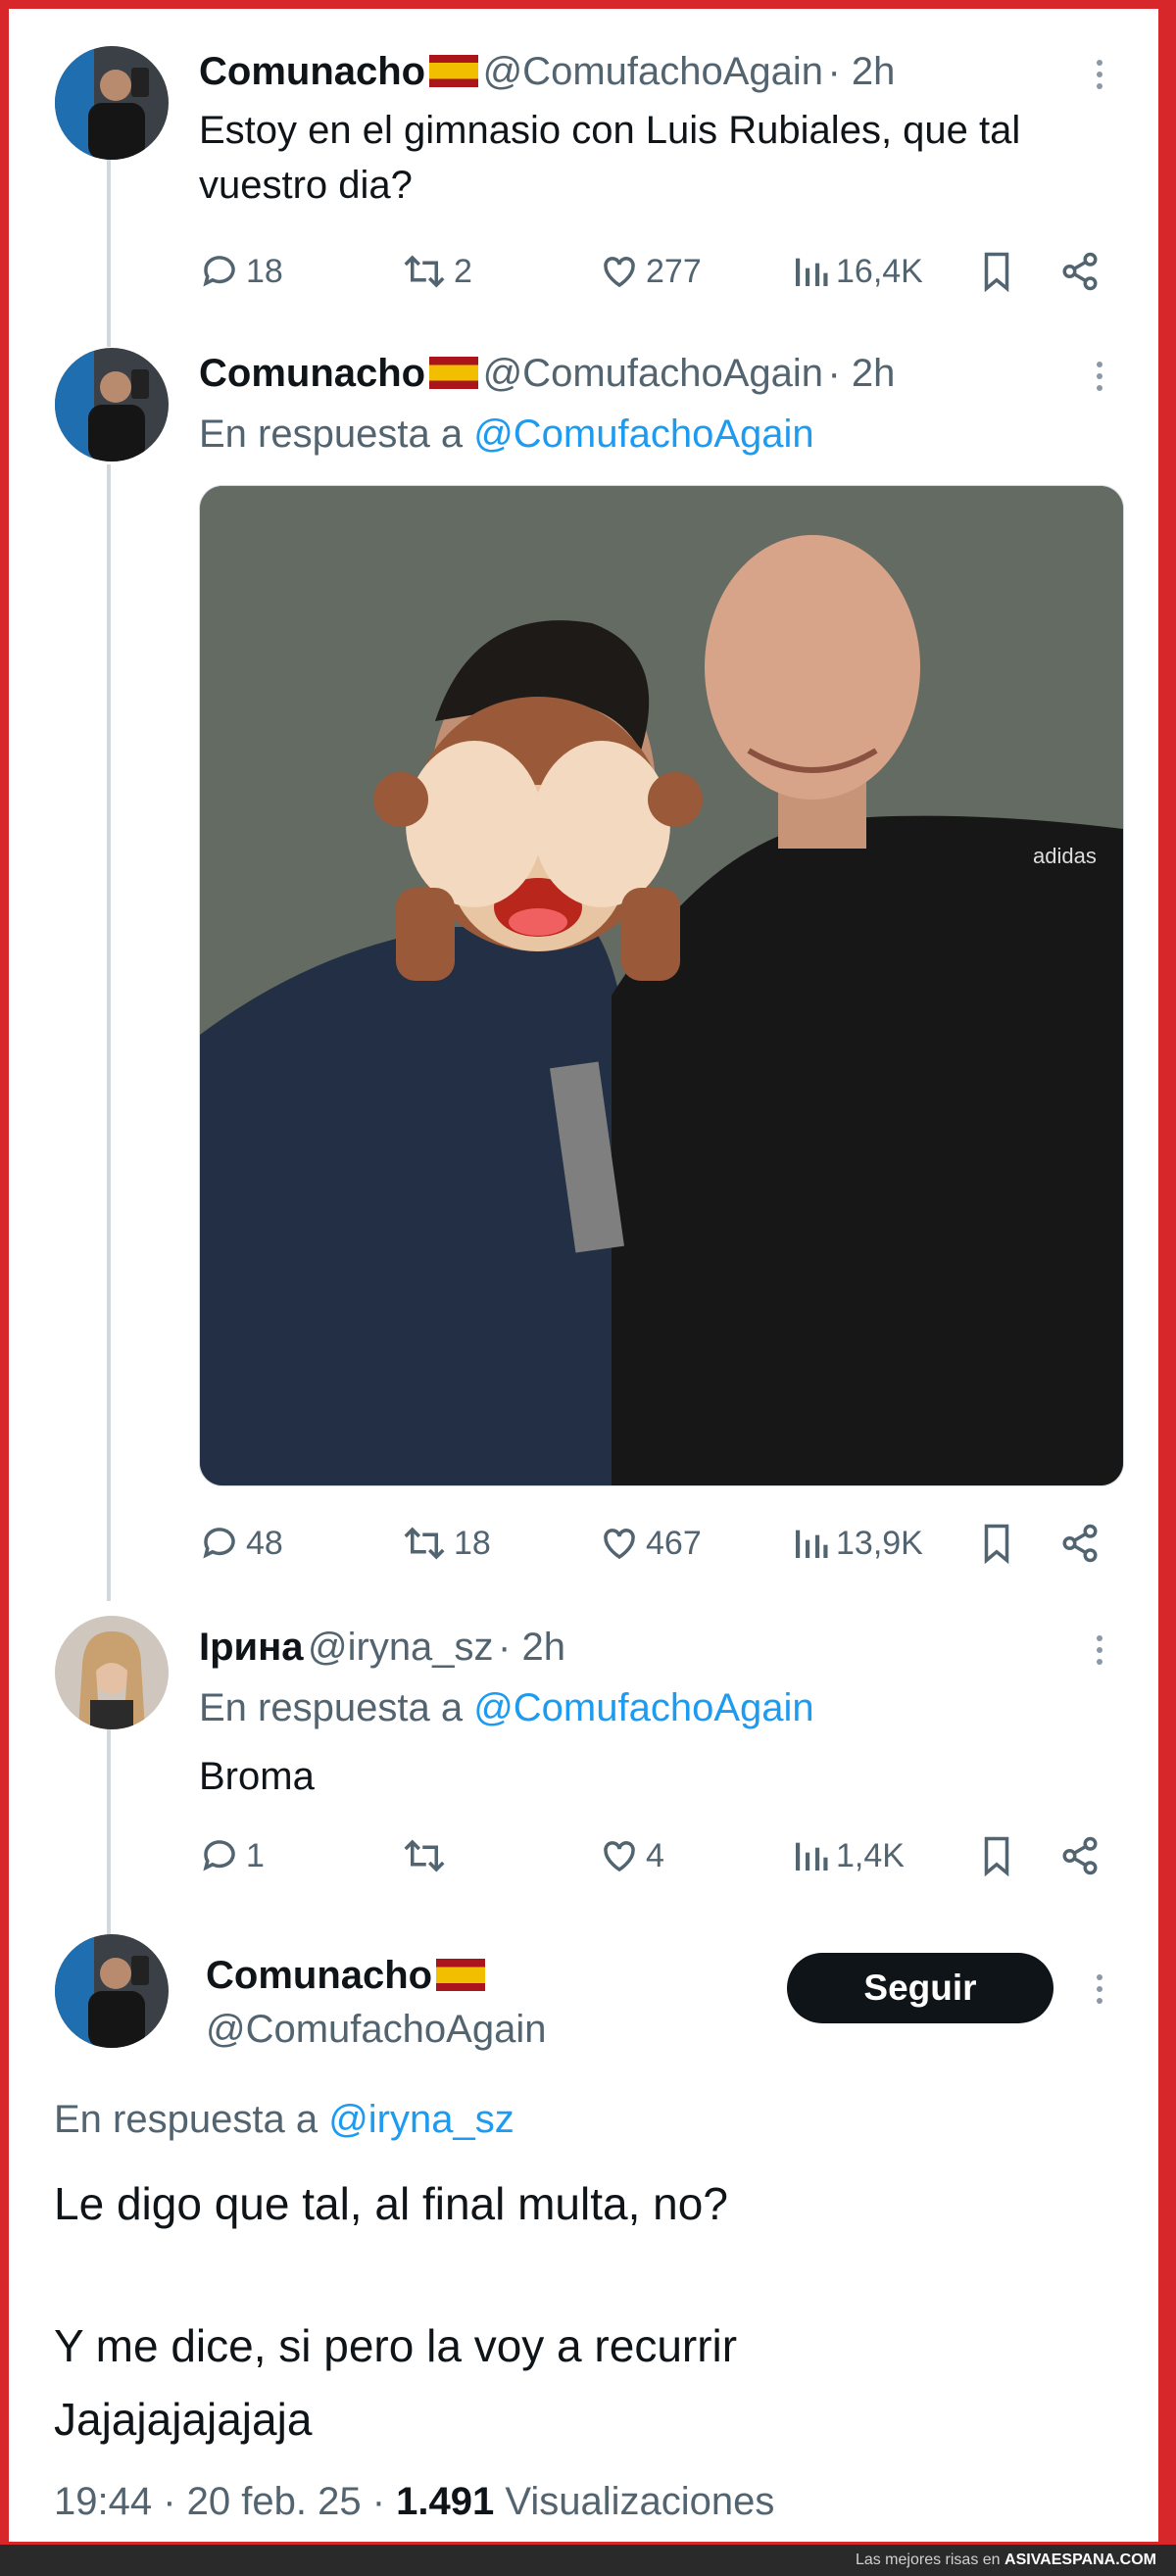 The height and width of the screenshot is (2576, 1176). Describe the element at coordinates (421, 2119) in the screenshot. I see `reply-to-link: @iryna_sz` at that location.